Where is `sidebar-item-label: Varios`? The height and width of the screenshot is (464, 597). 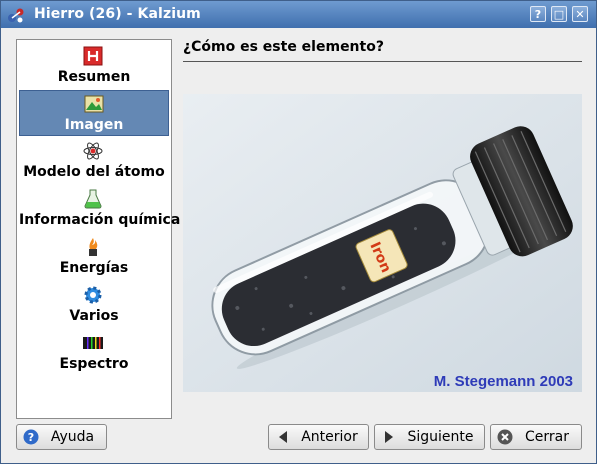 sidebar-item-label: Varios is located at coordinates (94, 316).